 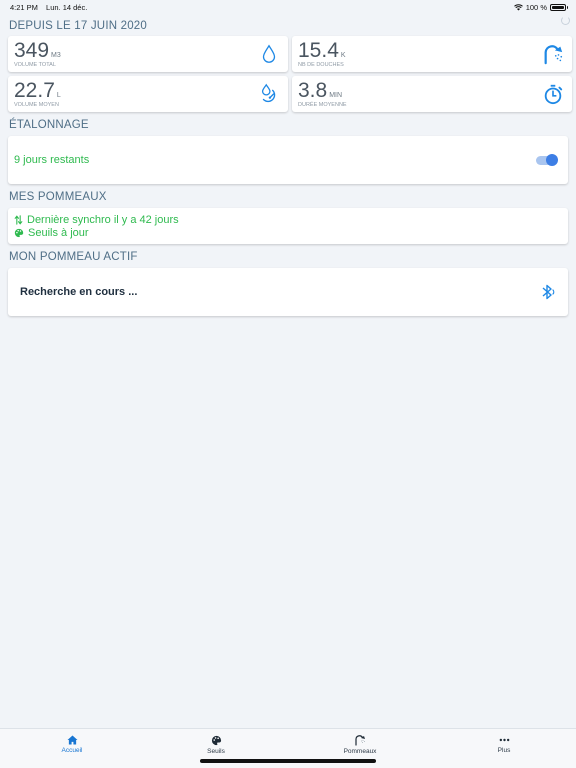 What do you see at coordinates (318, 50) in the screenshot?
I see `stat-value: 15.4` at bounding box center [318, 50].